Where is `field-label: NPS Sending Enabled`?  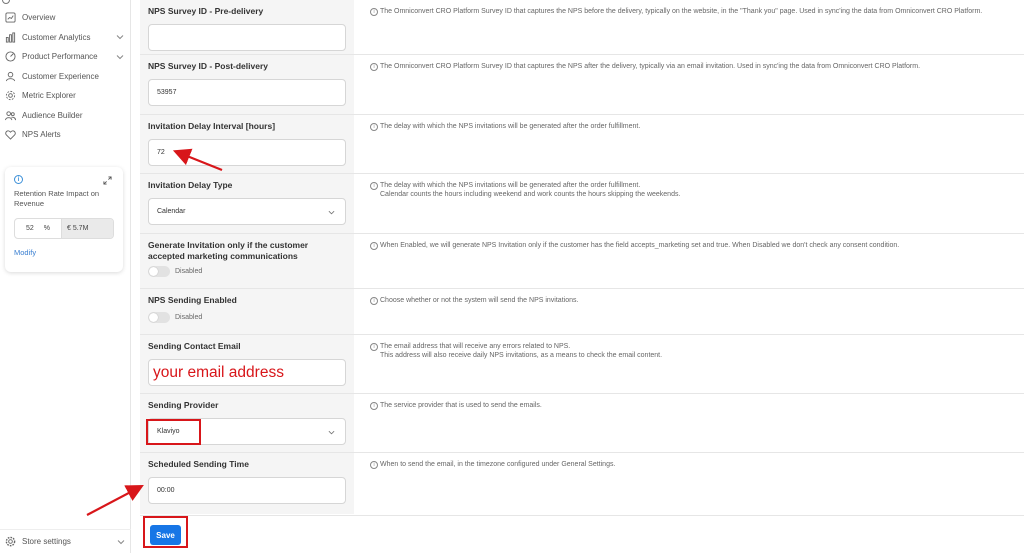 field-label: NPS Sending Enabled is located at coordinates (192, 300).